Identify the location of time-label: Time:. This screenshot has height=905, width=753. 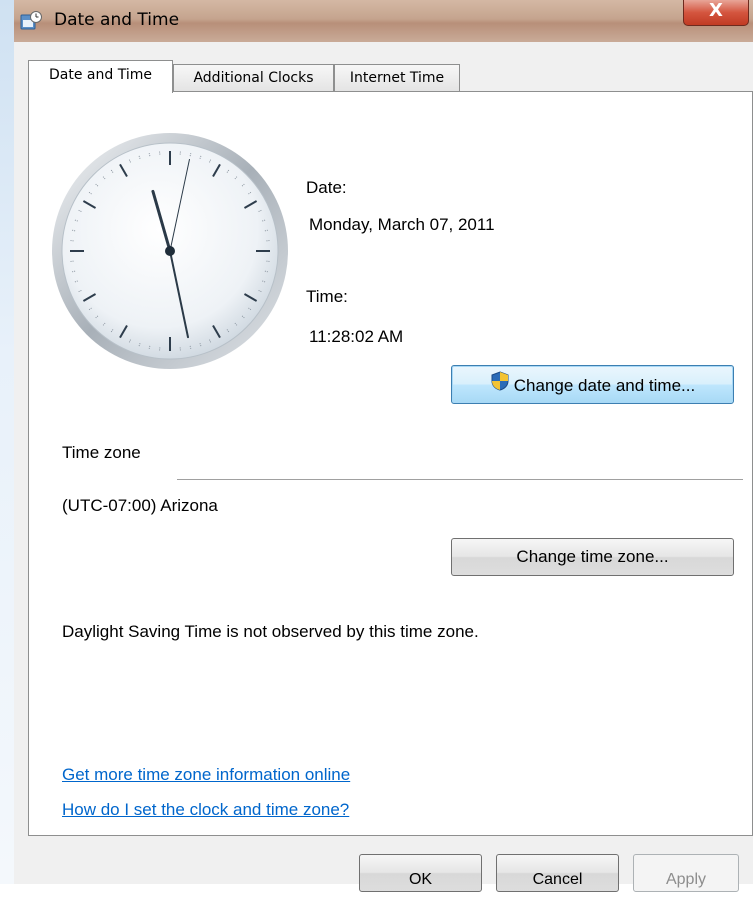
(327, 297).